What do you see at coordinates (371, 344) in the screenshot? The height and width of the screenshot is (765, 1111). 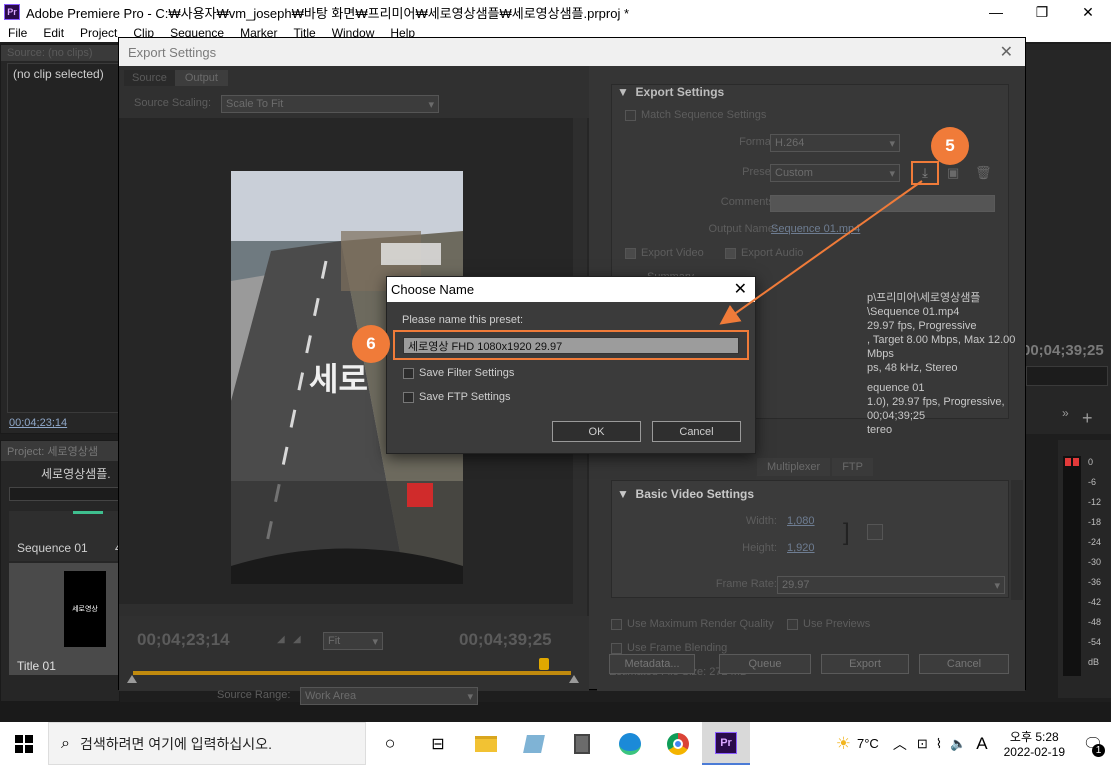 I see `callout-step-6: 6` at bounding box center [371, 344].